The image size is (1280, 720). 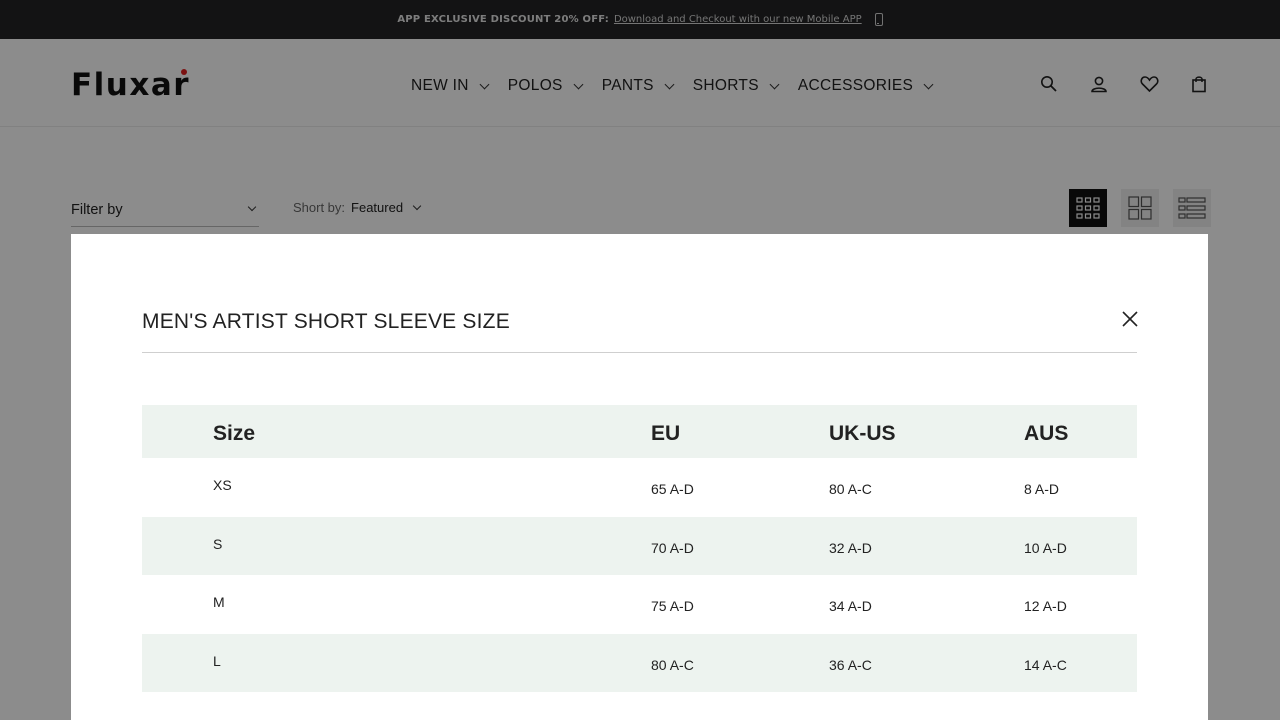 What do you see at coordinates (219, 602) in the screenshot?
I see `size-cell: M` at bounding box center [219, 602].